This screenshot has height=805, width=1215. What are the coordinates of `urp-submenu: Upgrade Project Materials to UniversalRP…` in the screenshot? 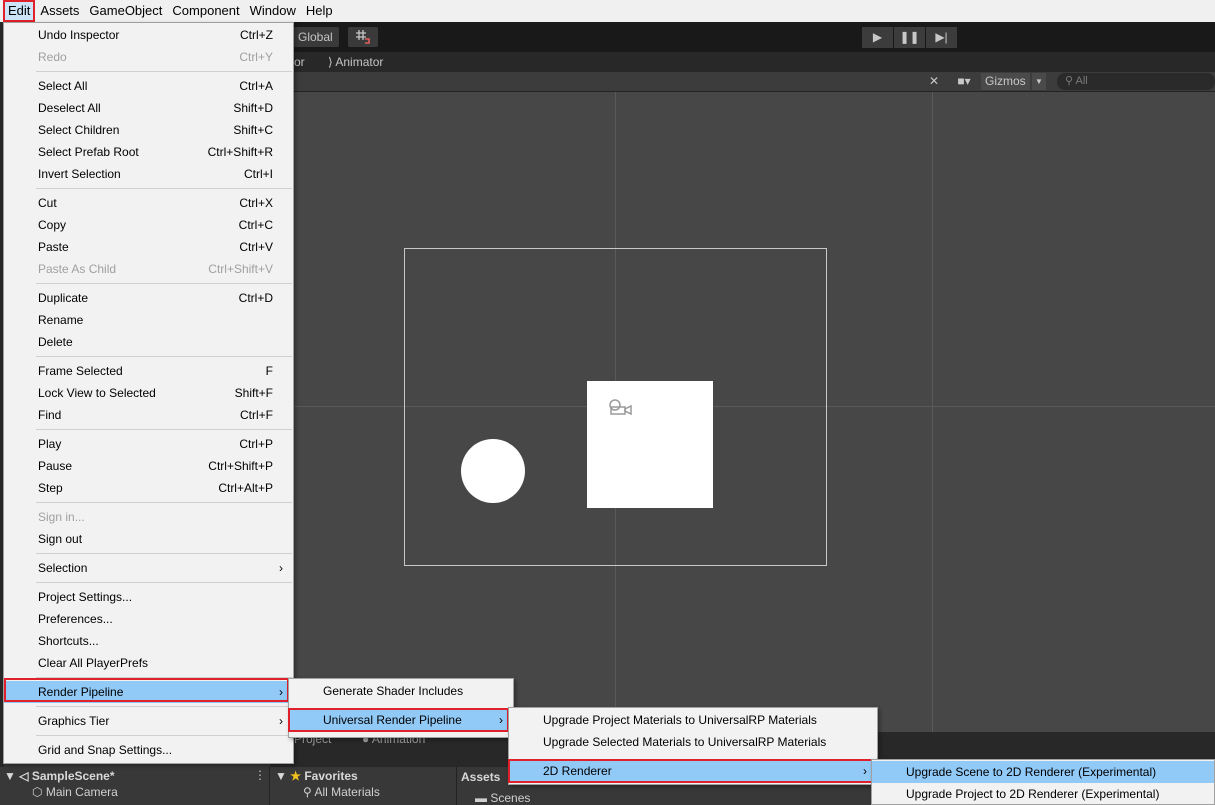 It's located at (693, 746).